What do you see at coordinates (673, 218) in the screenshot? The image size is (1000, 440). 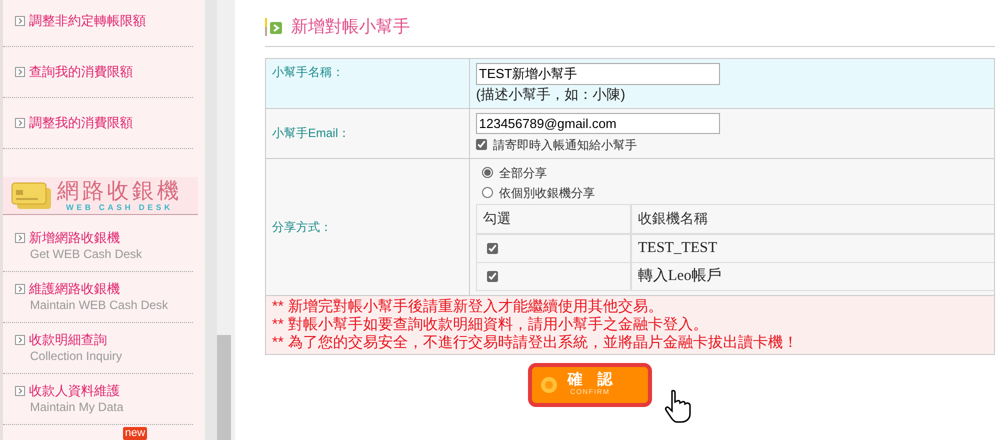 I see `column-header: 收銀機名稱` at bounding box center [673, 218].